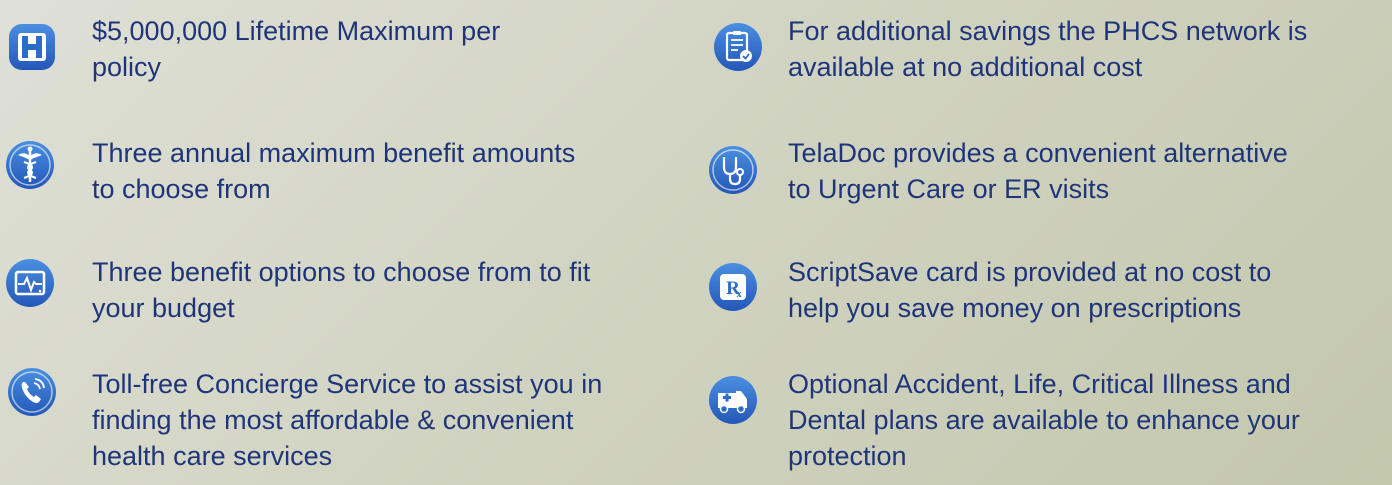 Image resolution: width=1392 pixels, height=485 pixels. Describe the element at coordinates (739, 294) in the screenshot. I see `svg-text: x` at that location.